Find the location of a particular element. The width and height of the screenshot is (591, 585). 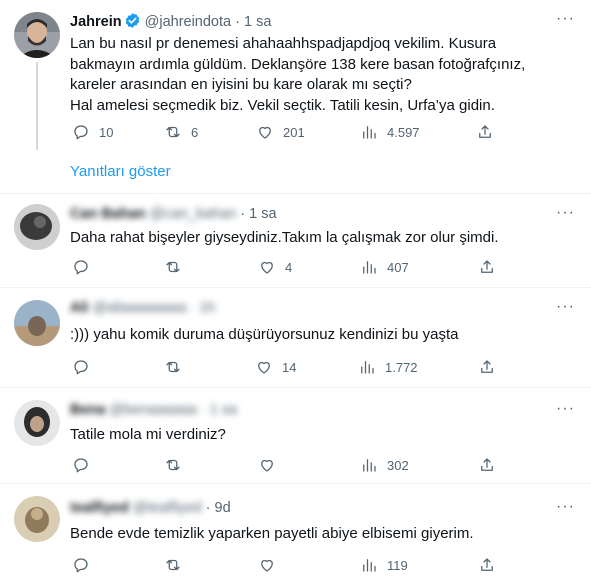

thread-line is located at coordinates (37, 106).